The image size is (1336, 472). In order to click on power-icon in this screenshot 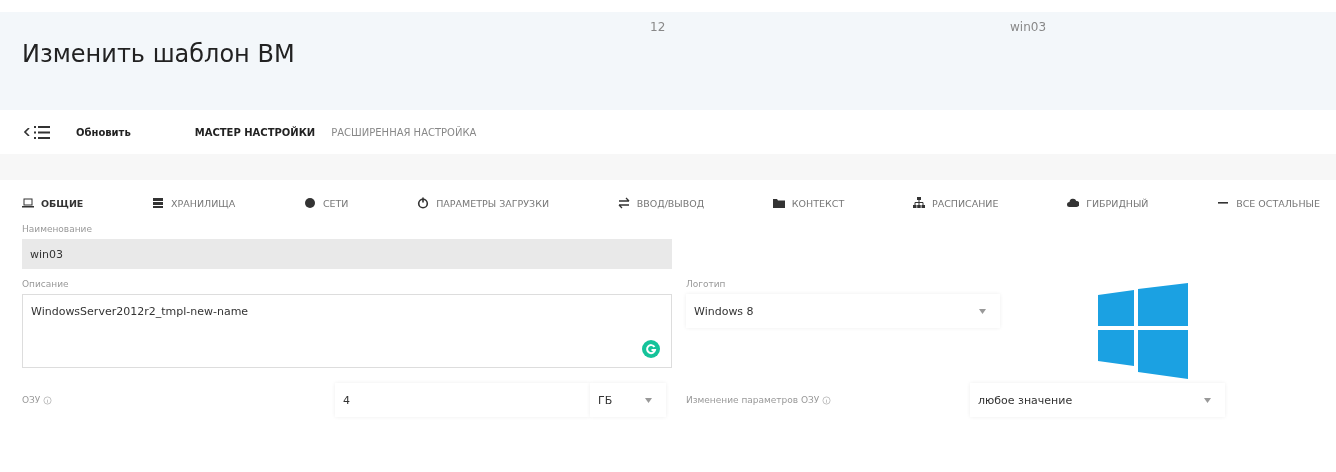, I will do `click(423, 203)`.